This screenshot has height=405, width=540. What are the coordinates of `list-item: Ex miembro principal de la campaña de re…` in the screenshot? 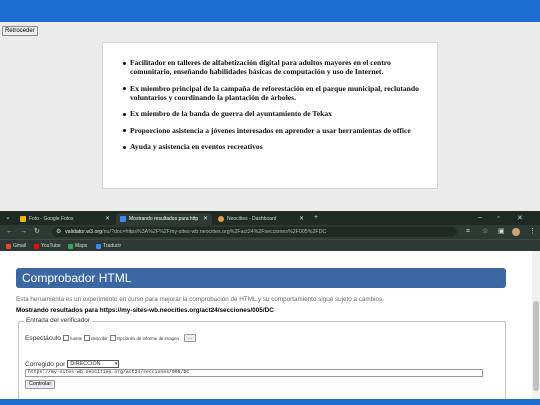 It's located at (273, 93).